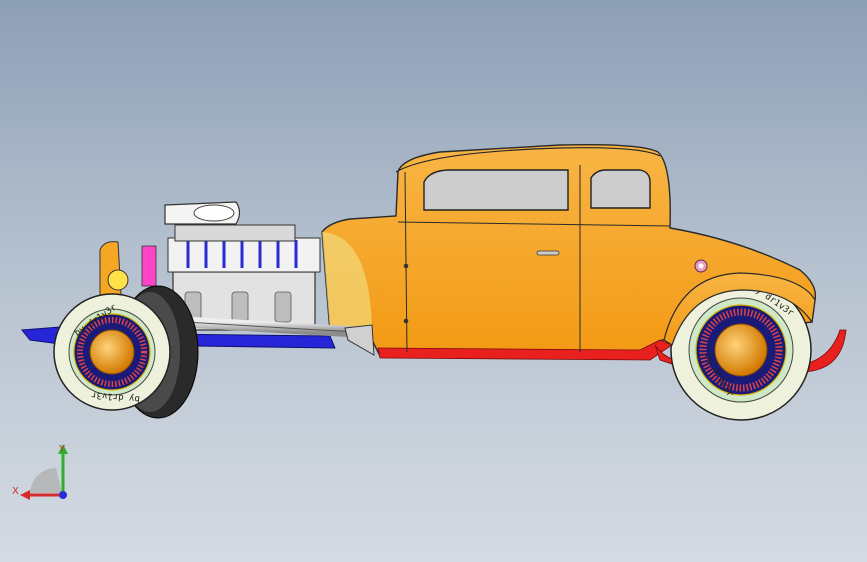  I want to click on hinge-bottom, so click(406, 321).